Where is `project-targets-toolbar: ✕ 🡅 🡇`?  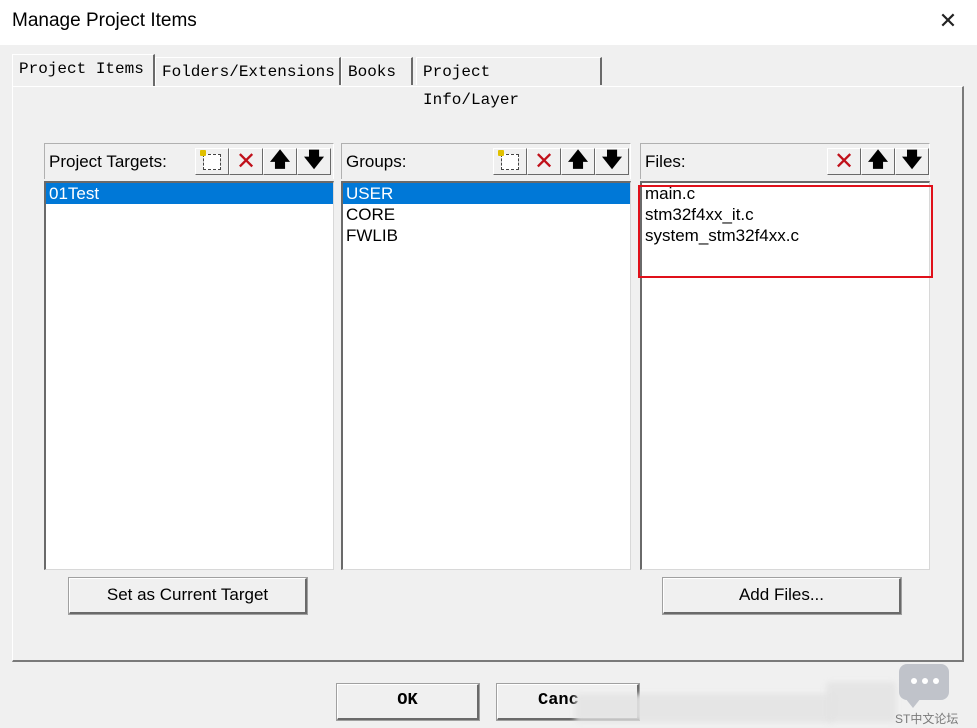 project-targets-toolbar: ✕ 🡅 🡇 is located at coordinates (263, 161).